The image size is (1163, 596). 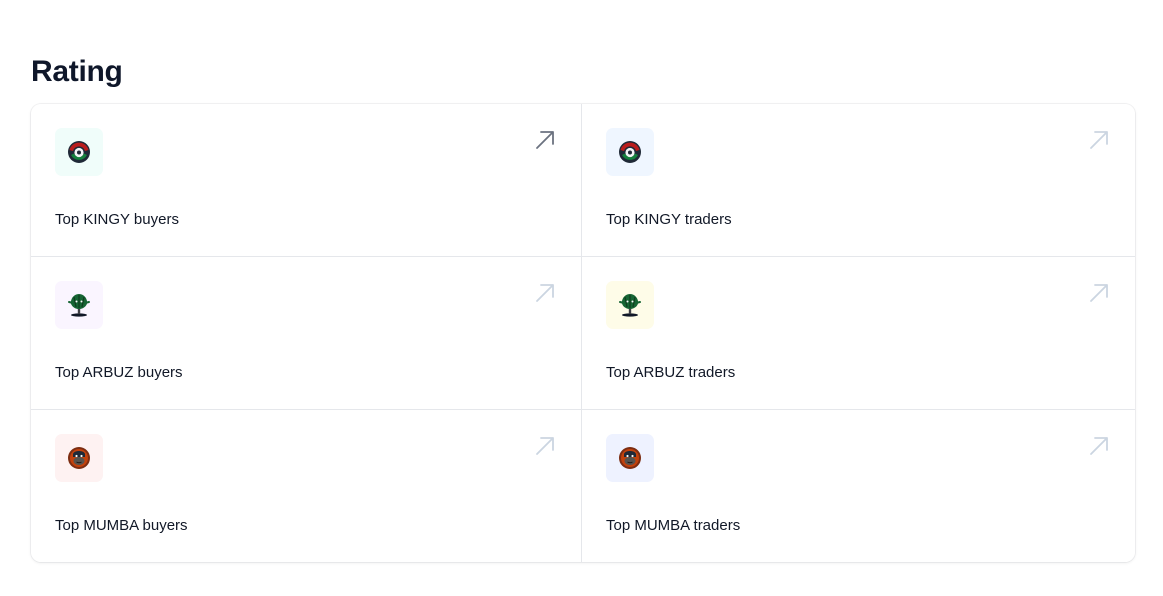 What do you see at coordinates (306, 333) in the screenshot?
I see `rating-card-arbuz-buyers: Top ARBUZ buyers` at bounding box center [306, 333].